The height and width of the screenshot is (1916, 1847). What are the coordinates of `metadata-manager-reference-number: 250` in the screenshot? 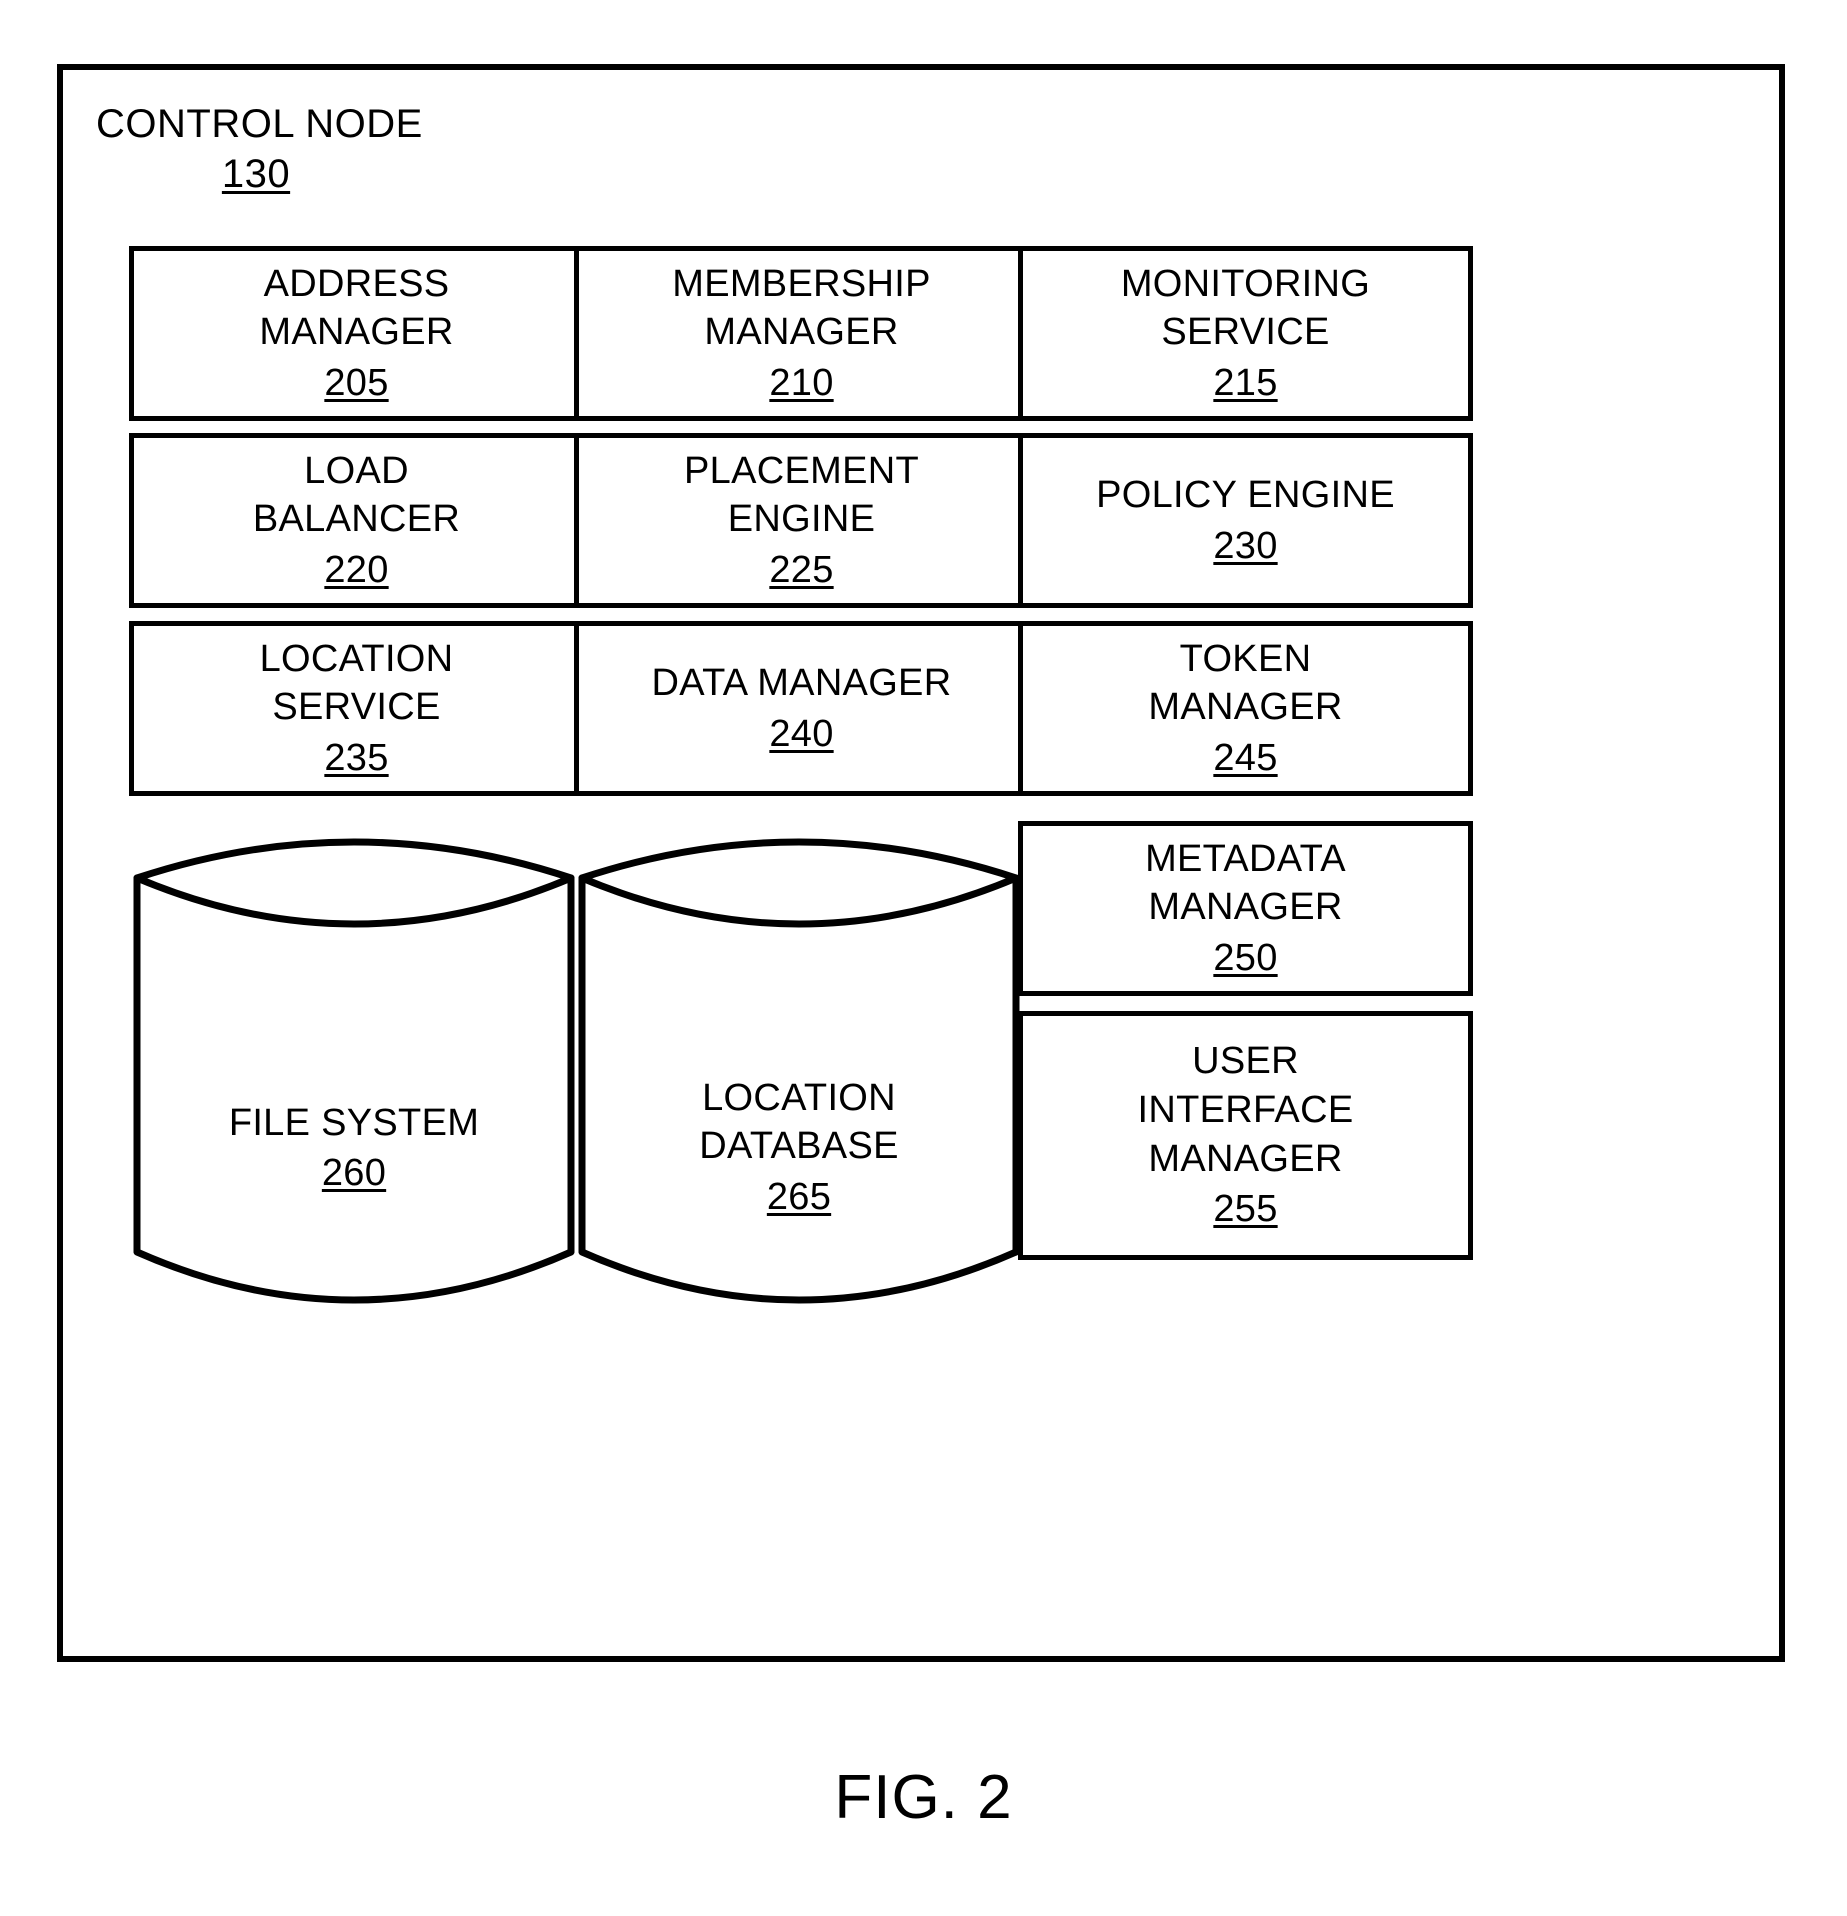 It's located at (1245, 957).